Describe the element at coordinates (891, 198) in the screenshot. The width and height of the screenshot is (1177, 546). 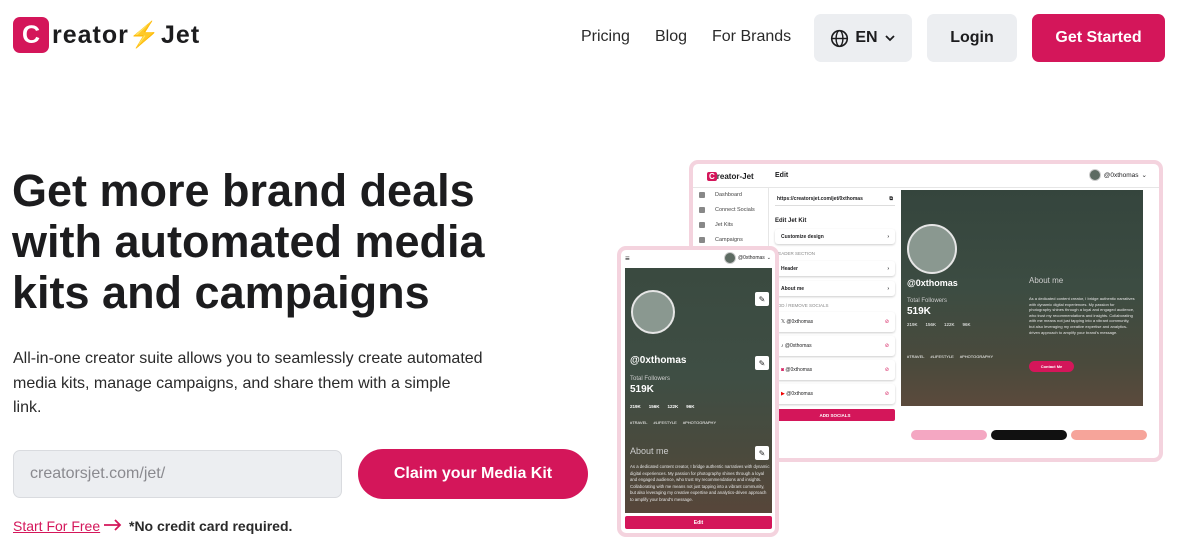
I see `copy-icon: ⧉` at that location.